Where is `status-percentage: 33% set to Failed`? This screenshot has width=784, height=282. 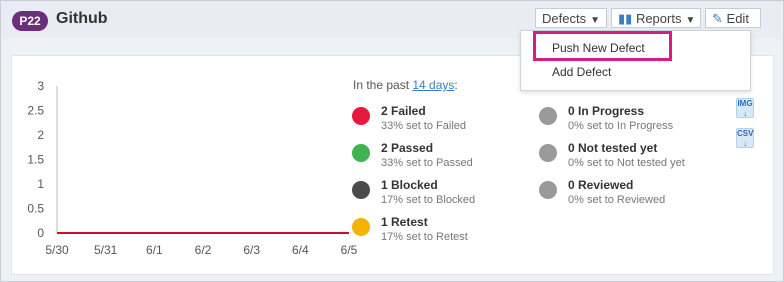 status-percentage: 33% set to Failed is located at coordinates (423, 126).